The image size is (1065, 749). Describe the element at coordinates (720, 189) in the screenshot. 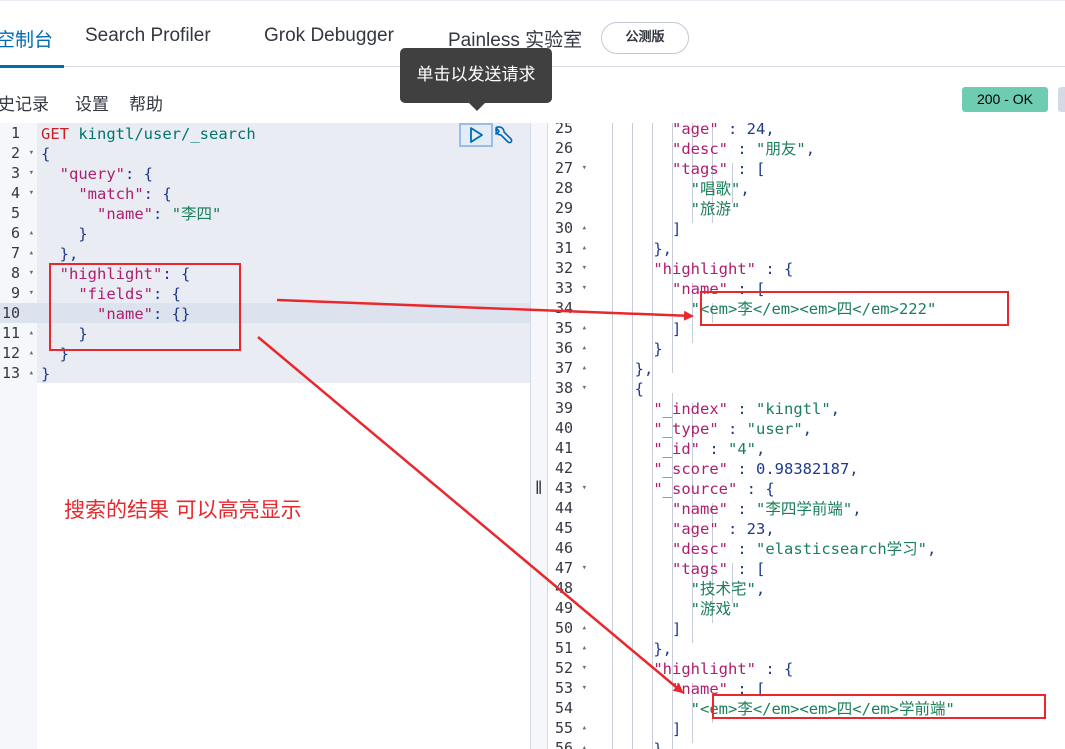

I see `response-code-line: "唱歌",` at that location.